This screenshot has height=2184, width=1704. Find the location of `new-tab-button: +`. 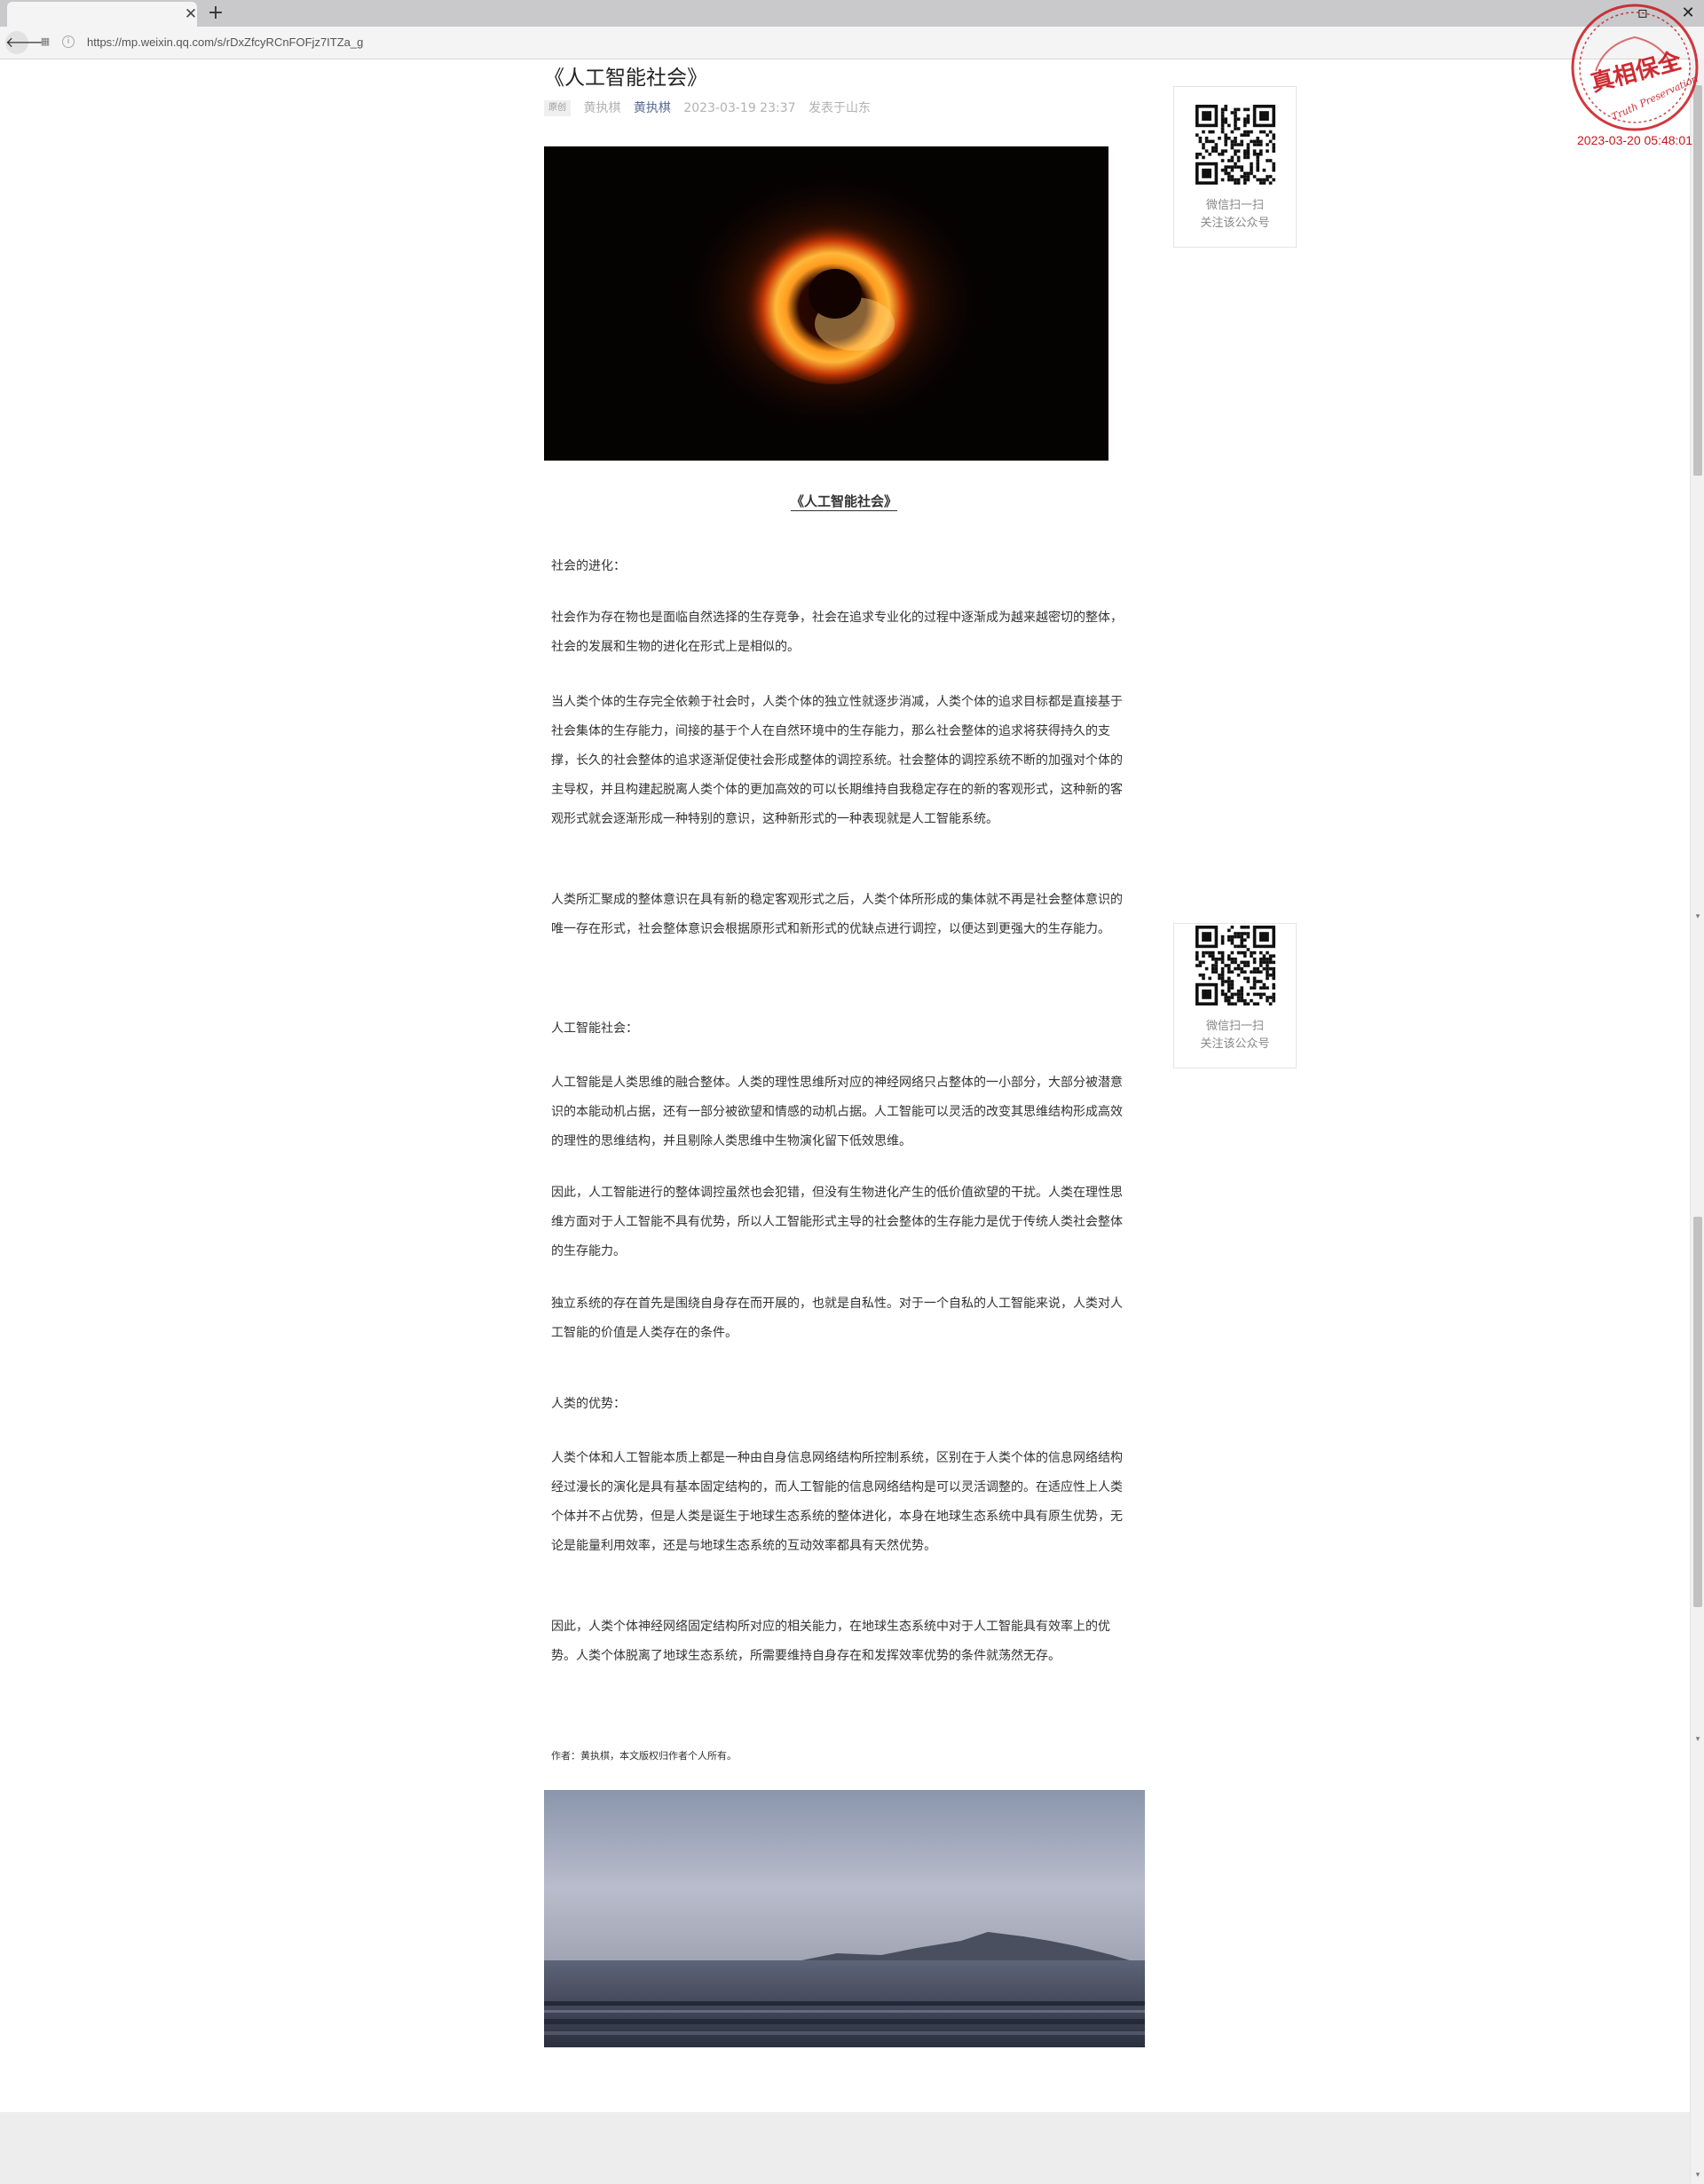

new-tab-button: + is located at coordinates (216, 13).